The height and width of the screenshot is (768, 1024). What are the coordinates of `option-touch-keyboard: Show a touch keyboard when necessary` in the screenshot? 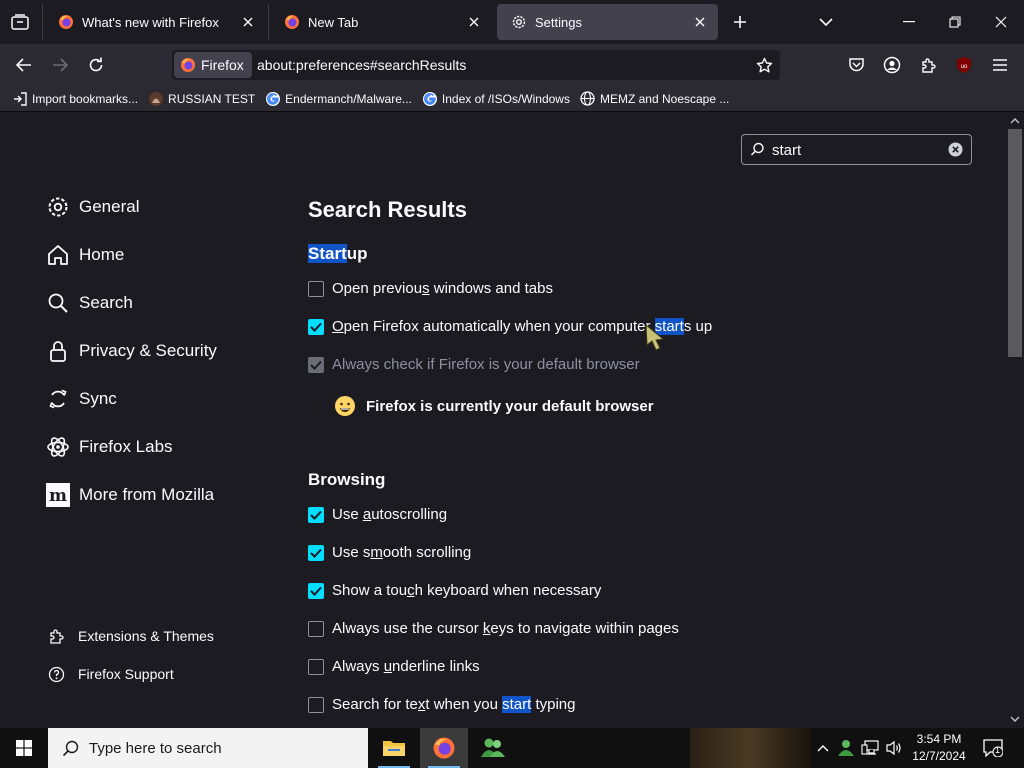 It's located at (454, 590).